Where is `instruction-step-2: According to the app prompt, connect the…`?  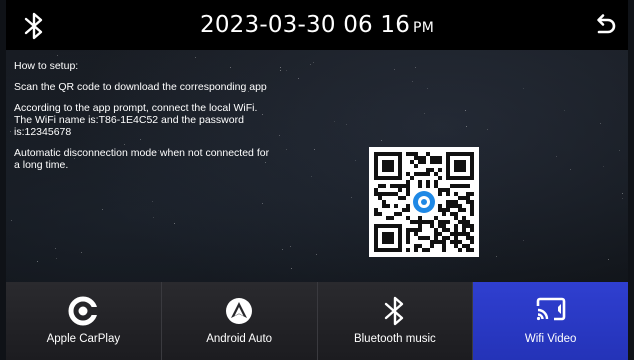 instruction-step-2: According to the app prompt, connect the… is located at coordinates (136, 120).